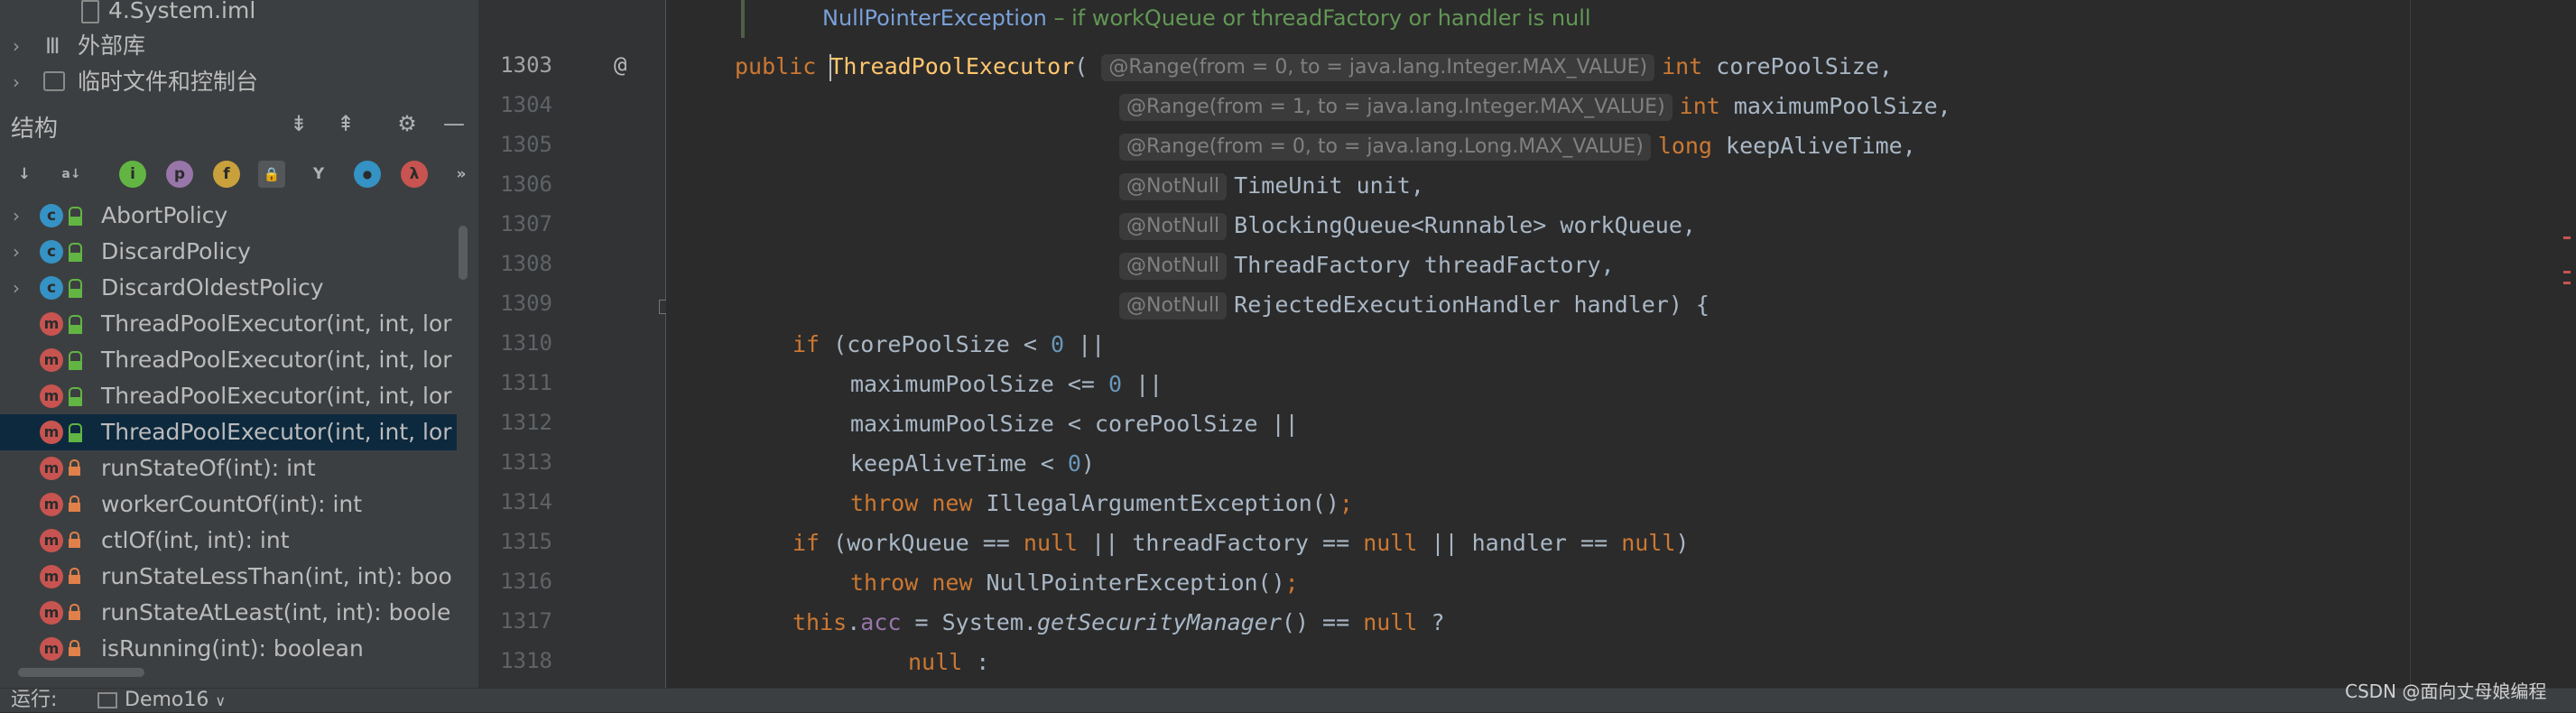 Image resolution: width=2576 pixels, height=713 pixels. What do you see at coordinates (72, 174) in the screenshot?
I see `sort-alpha-icon: a↓` at bounding box center [72, 174].